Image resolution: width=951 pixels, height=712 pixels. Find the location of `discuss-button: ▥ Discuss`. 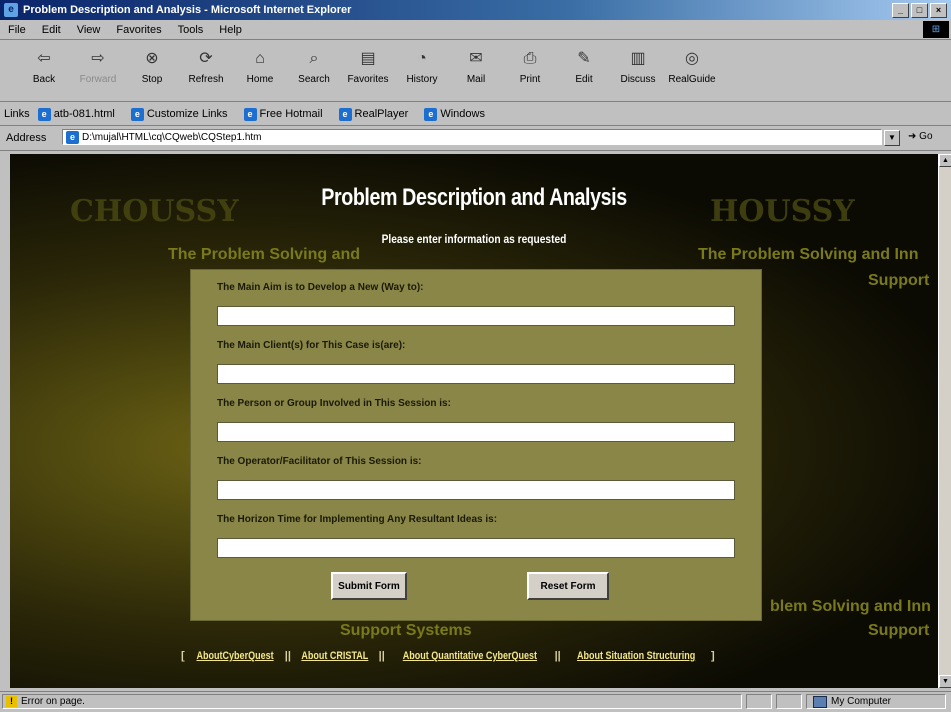

discuss-button: ▥ Discuss is located at coordinates (638, 62).